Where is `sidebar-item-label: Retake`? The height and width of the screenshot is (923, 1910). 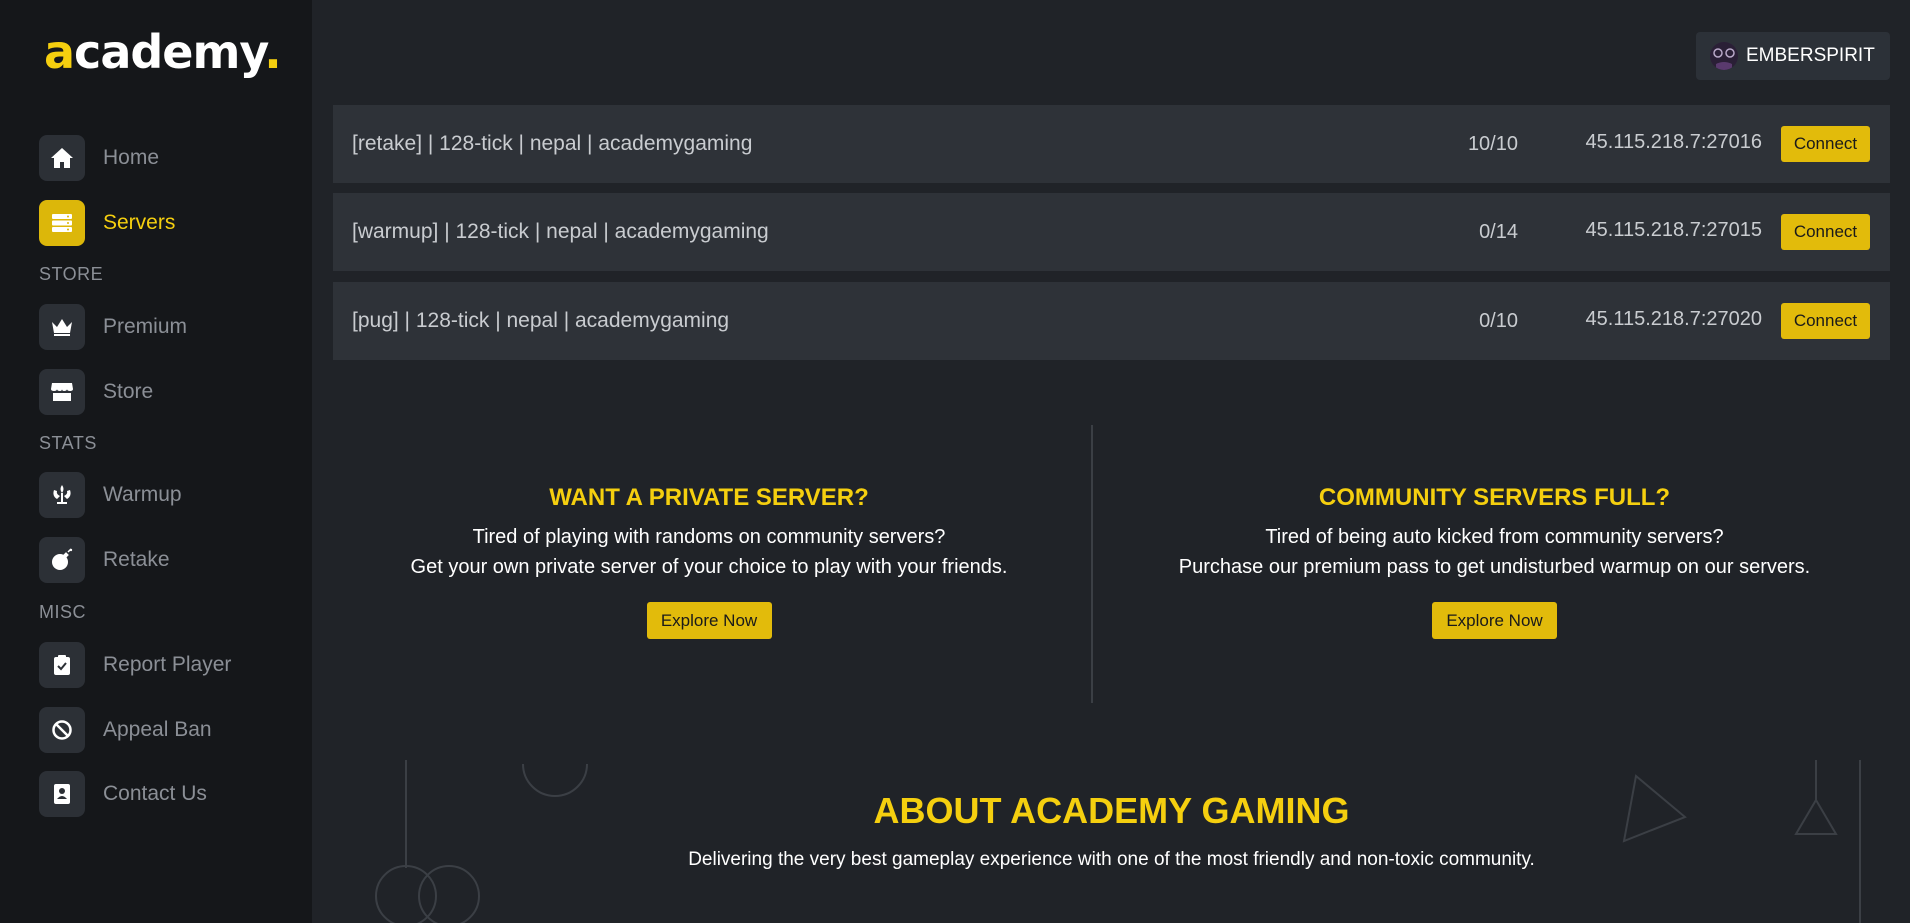 sidebar-item-label: Retake is located at coordinates (136, 559).